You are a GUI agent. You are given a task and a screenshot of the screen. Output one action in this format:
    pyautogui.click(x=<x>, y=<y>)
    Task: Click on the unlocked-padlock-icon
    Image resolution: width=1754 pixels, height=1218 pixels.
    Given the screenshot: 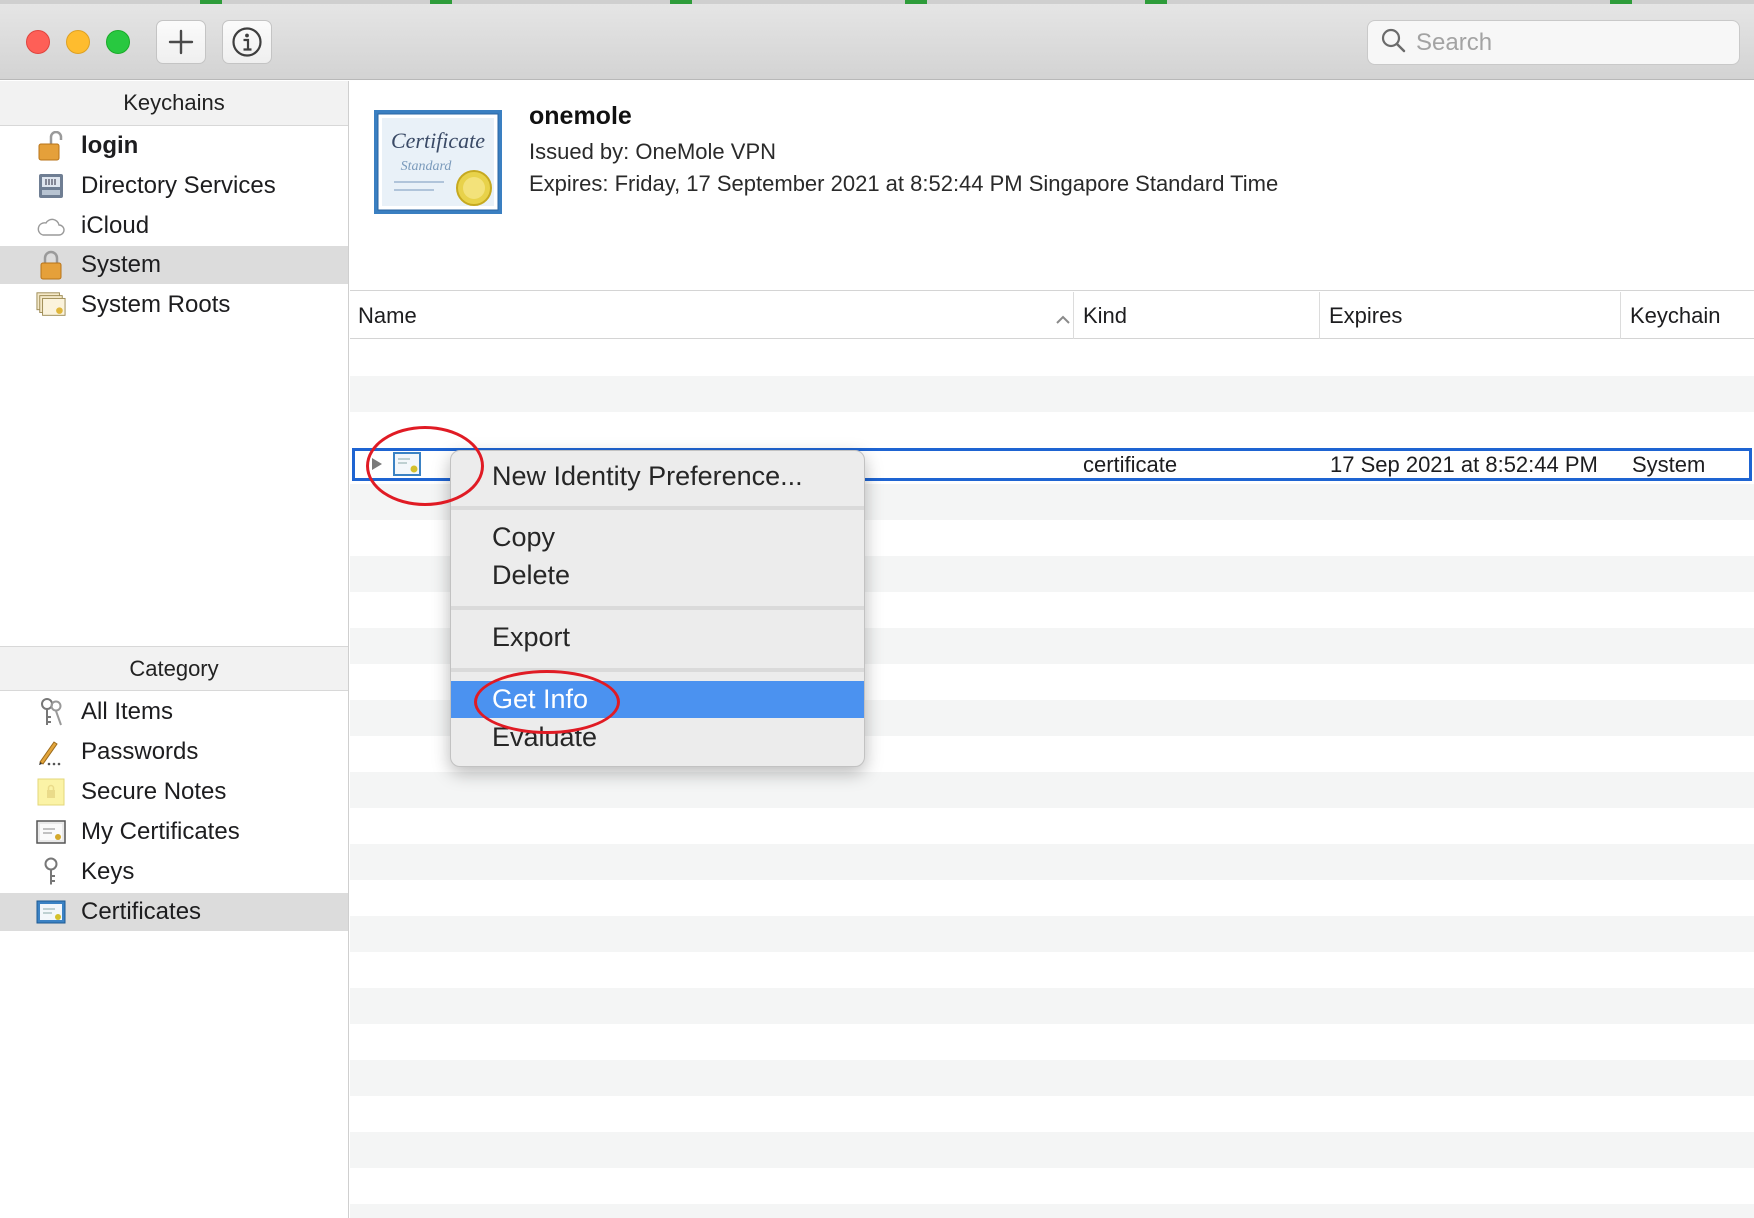 What is the action you would take?
    pyautogui.click(x=51, y=146)
    